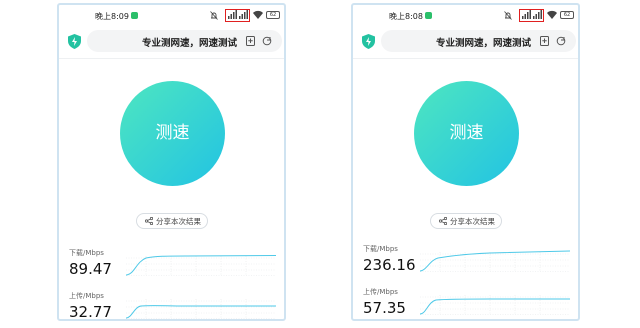 This screenshot has height=328, width=640. What do you see at coordinates (90, 312) in the screenshot?
I see `upload-value: 32.77` at bounding box center [90, 312].